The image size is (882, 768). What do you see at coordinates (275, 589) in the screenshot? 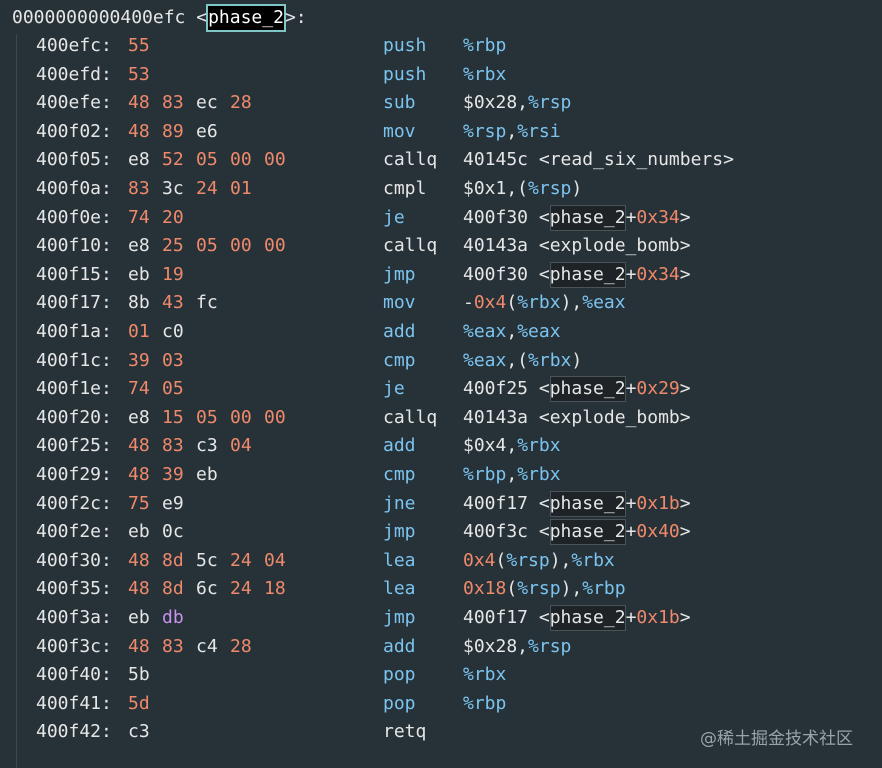
I see `opcode-byte: 18` at bounding box center [275, 589].